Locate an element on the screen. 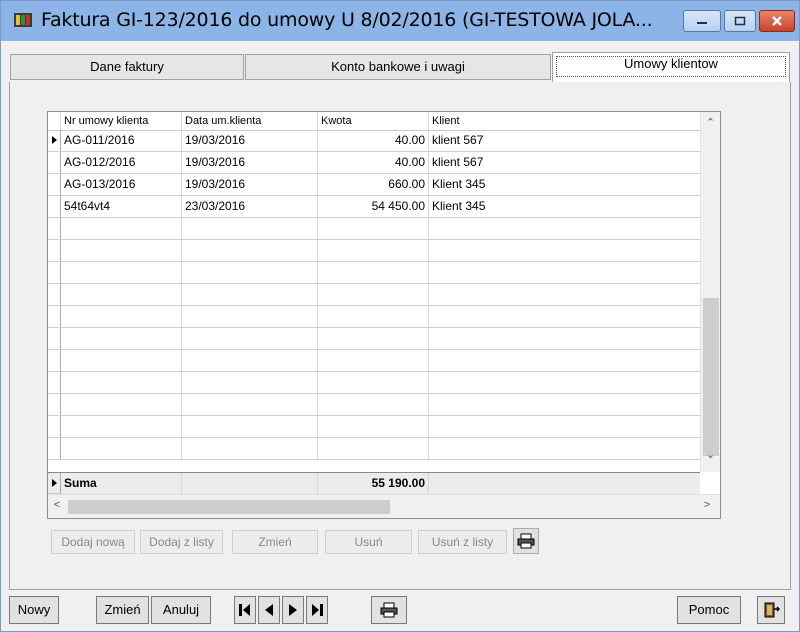 This screenshot has height=632, width=800. minimize-button is located at coordinates (702, 21).